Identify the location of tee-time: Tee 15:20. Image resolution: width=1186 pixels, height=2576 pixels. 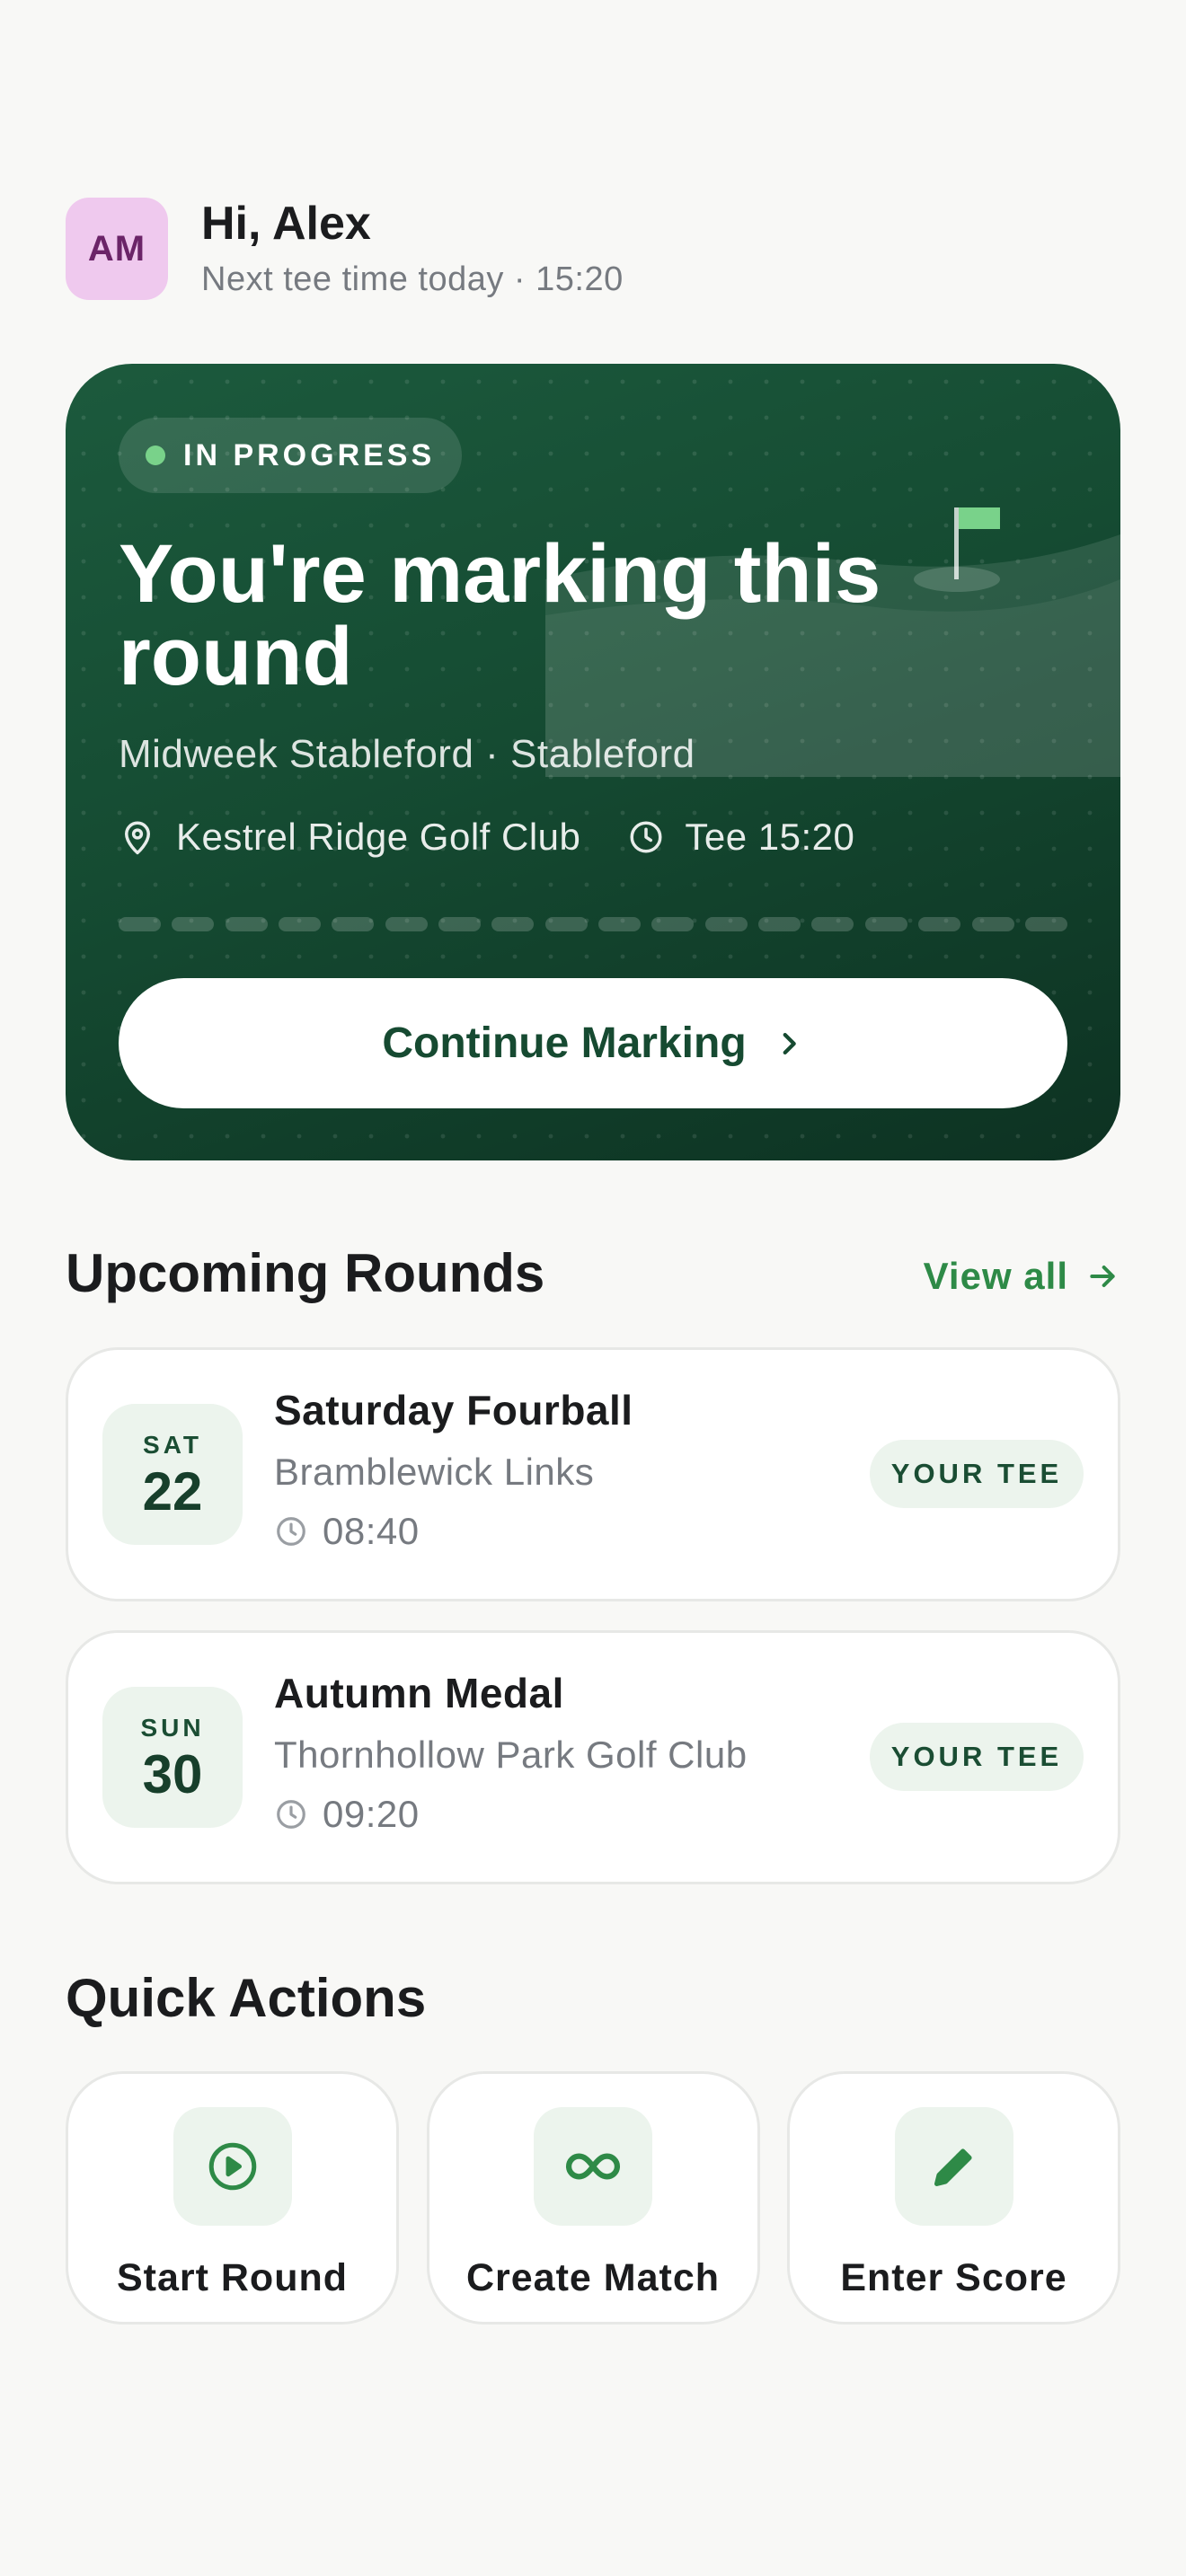
(770, 837).